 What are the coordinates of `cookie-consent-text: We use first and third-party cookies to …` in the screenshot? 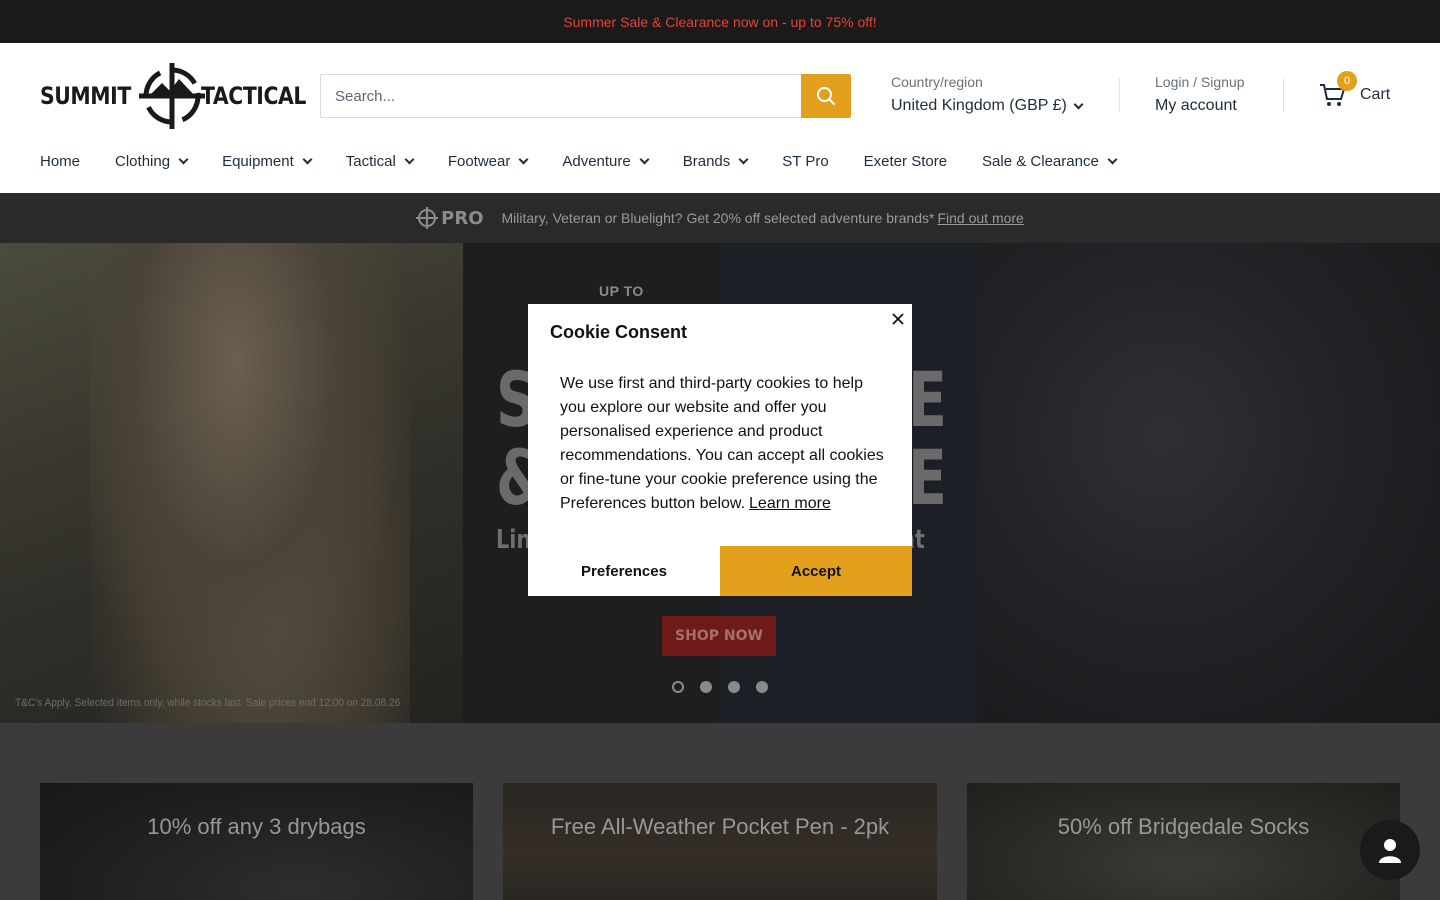 It's located at (722, 443).